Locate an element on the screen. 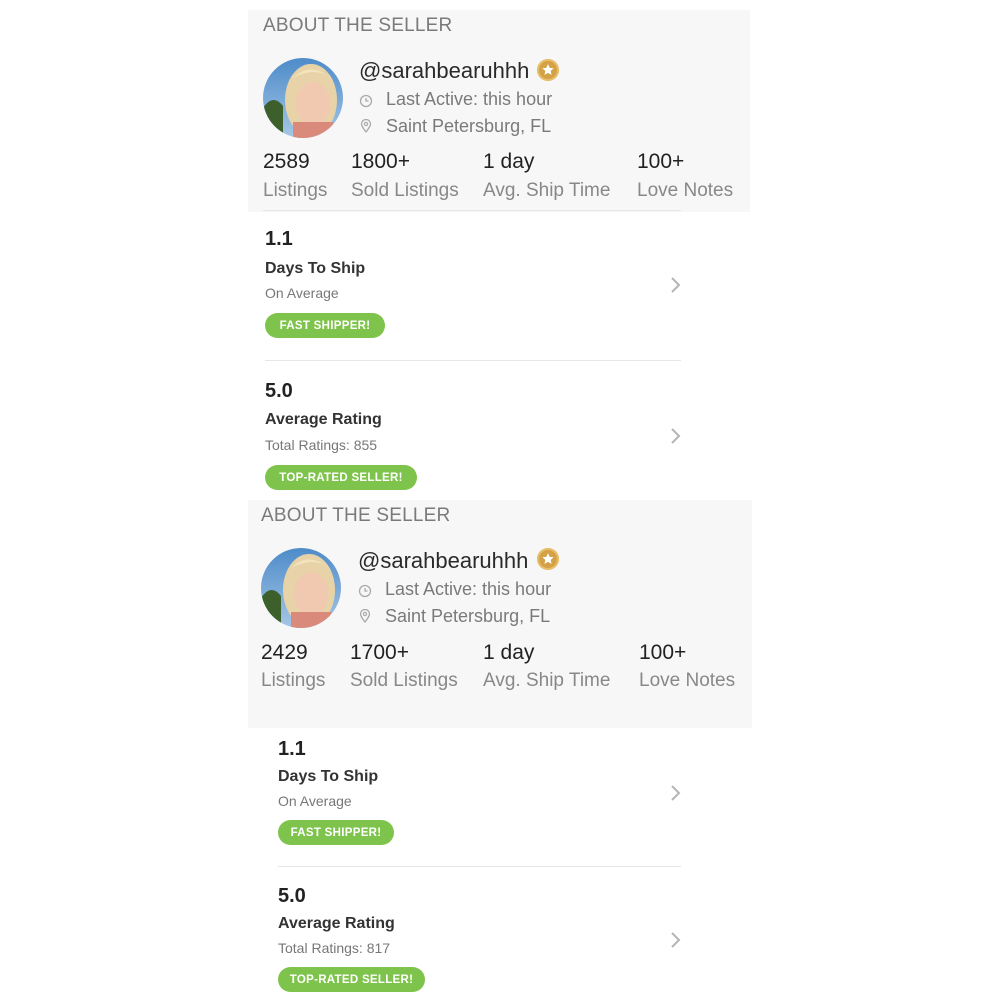 Image resolution: width=1000 pixels, height=1000 pixels. total-ratings-text: Total Ratings: 817 is located at coordinates (334, 948).